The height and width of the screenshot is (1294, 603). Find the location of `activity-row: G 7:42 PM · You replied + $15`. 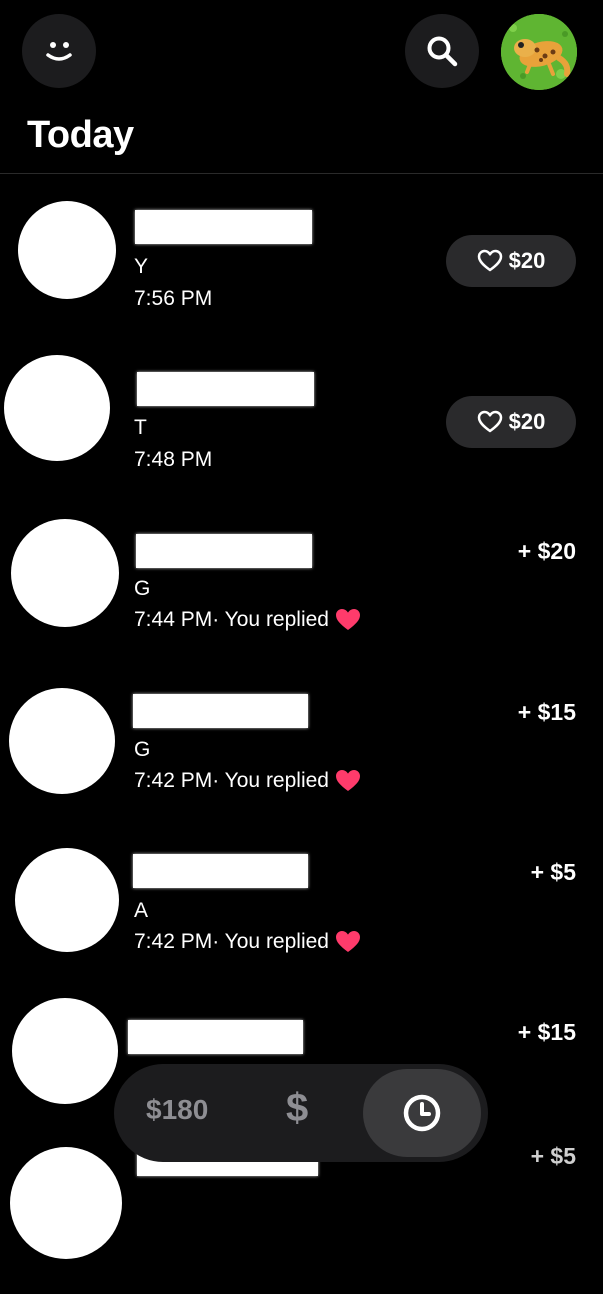

activity-row: G 7:42 PM · You replied + $15 is located at coordinates (301, 734).